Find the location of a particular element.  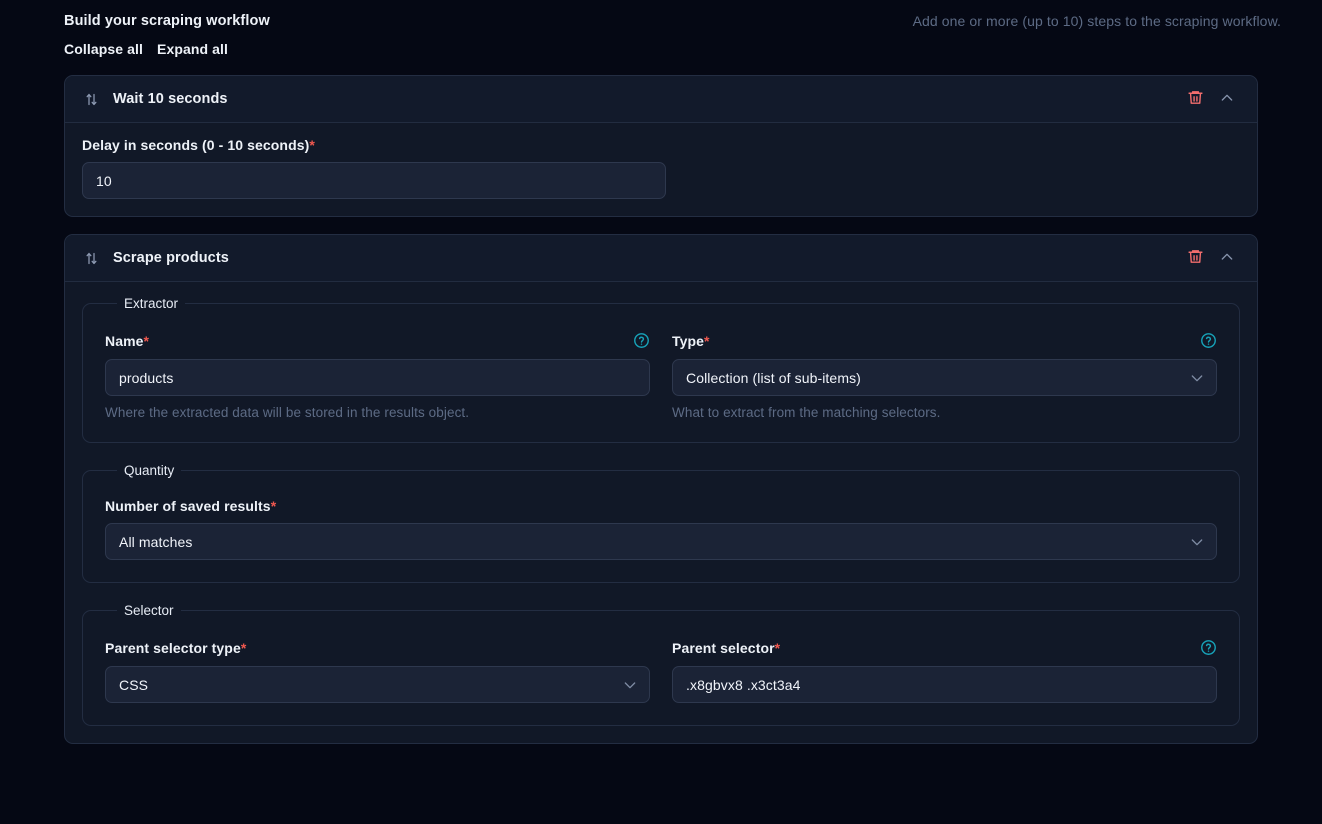

collapse-expand-links: Collapse all Expand all is located at coordinates (661, 49).